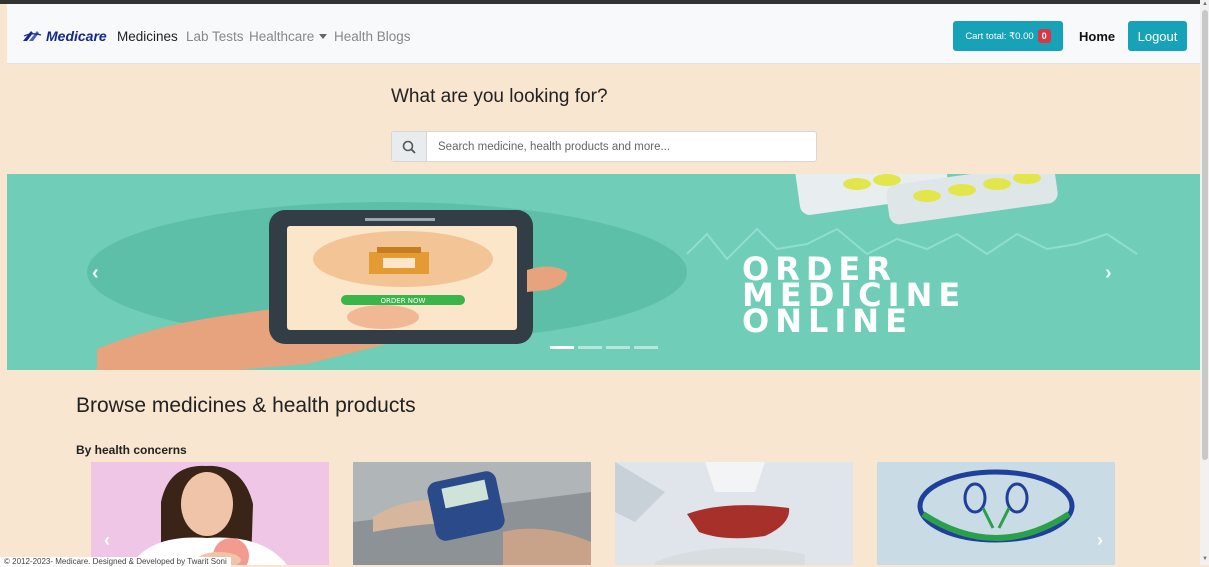 Image resolution: width=1209 pixels, height=567 pixels. I want to click on health-concerns-label: By health concerns, so click(131, 450).